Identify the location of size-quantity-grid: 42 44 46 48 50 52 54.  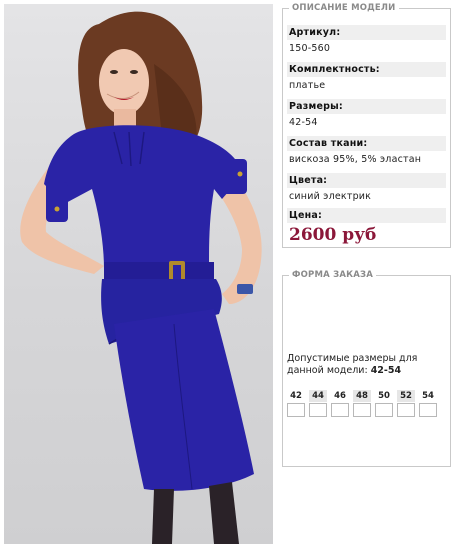
(362, 403).